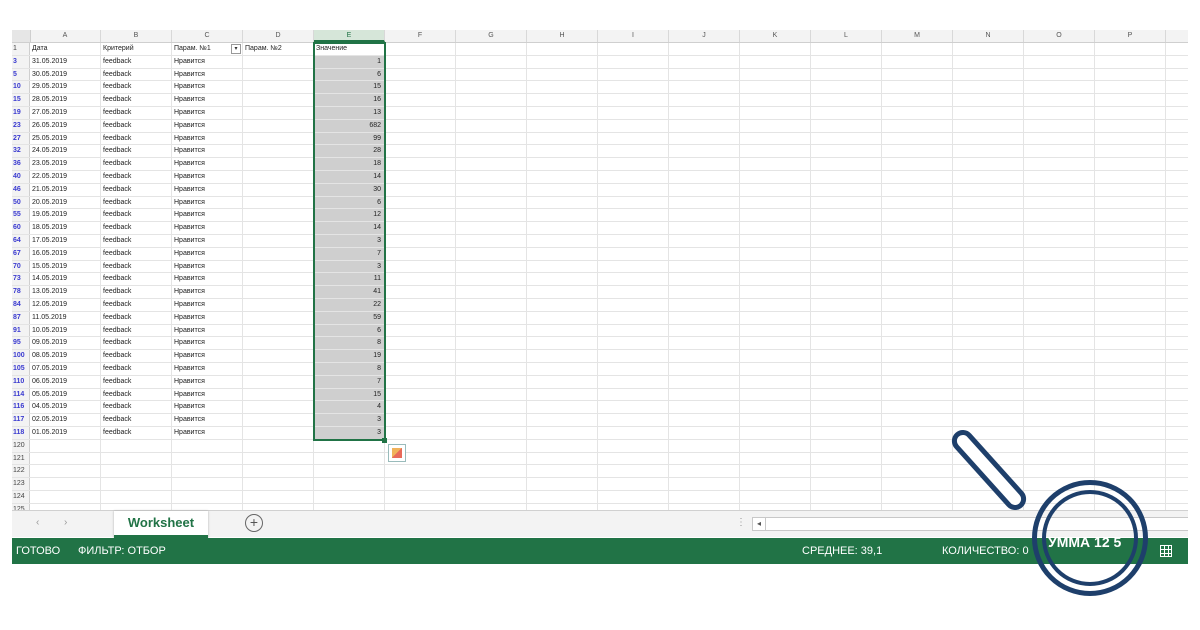  I want to click on quick-analysis-icon, so click(397, 452).